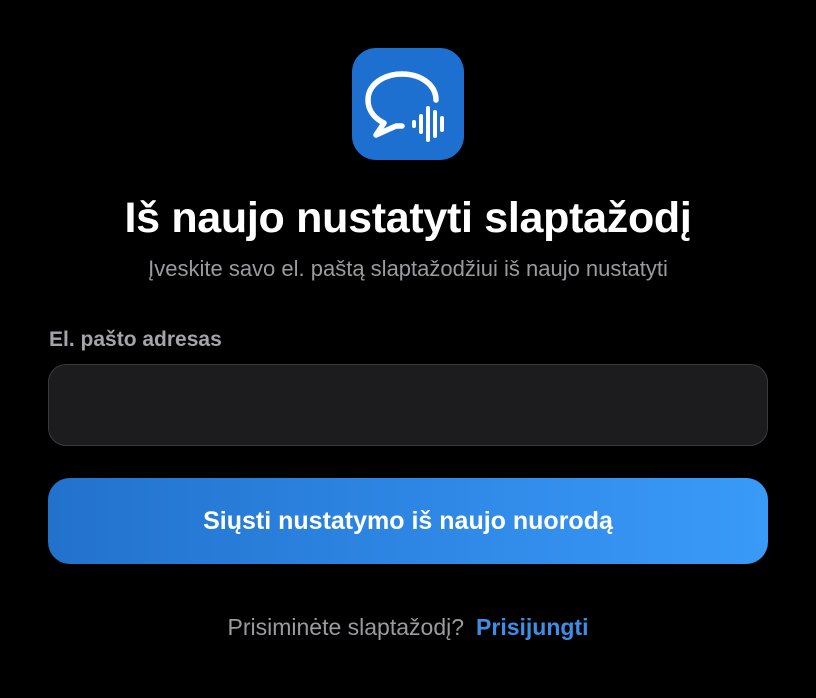 The height and width of the screenshot is (698, 816). Describe the element at coordinates (408, 405) in the screenshot. I see `email-field` at that location.